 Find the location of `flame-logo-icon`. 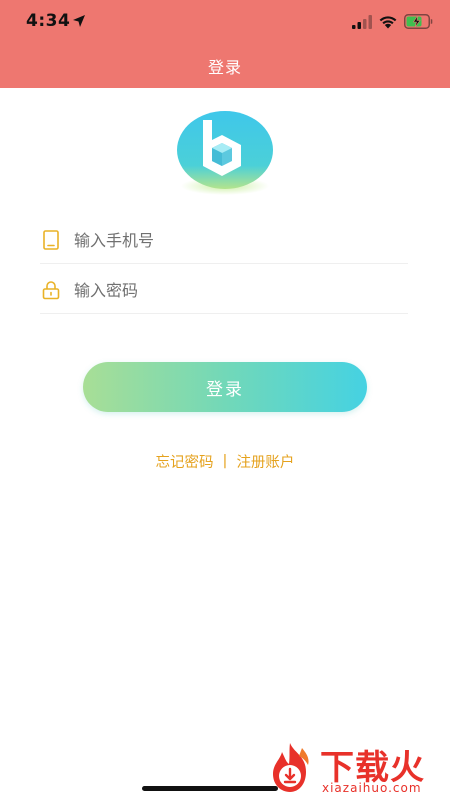

flame-logo-icon is located at coordinates (291, 767).